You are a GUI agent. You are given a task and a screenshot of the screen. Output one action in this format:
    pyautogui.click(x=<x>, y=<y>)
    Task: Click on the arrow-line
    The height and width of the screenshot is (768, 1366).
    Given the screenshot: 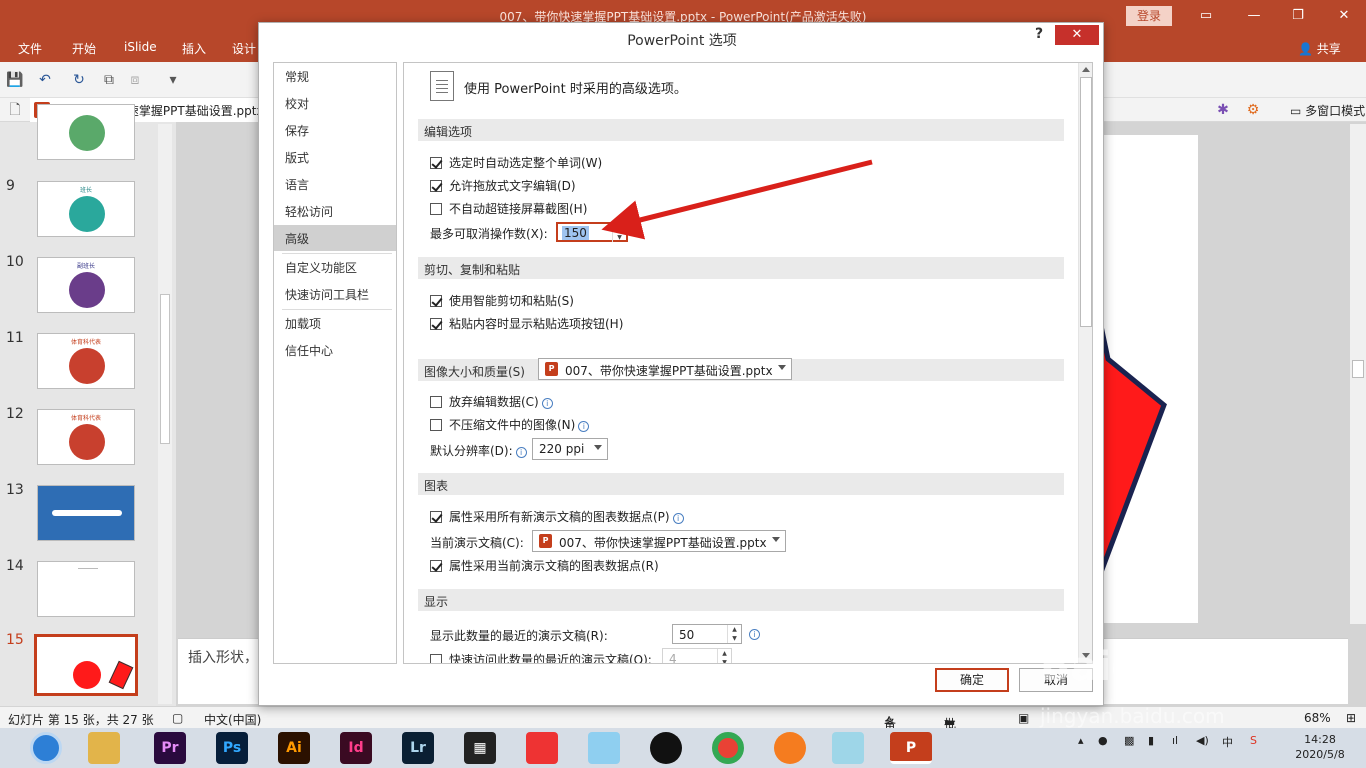 What is the action you would take?
    pyautogui.click(x=737, y=199)
    